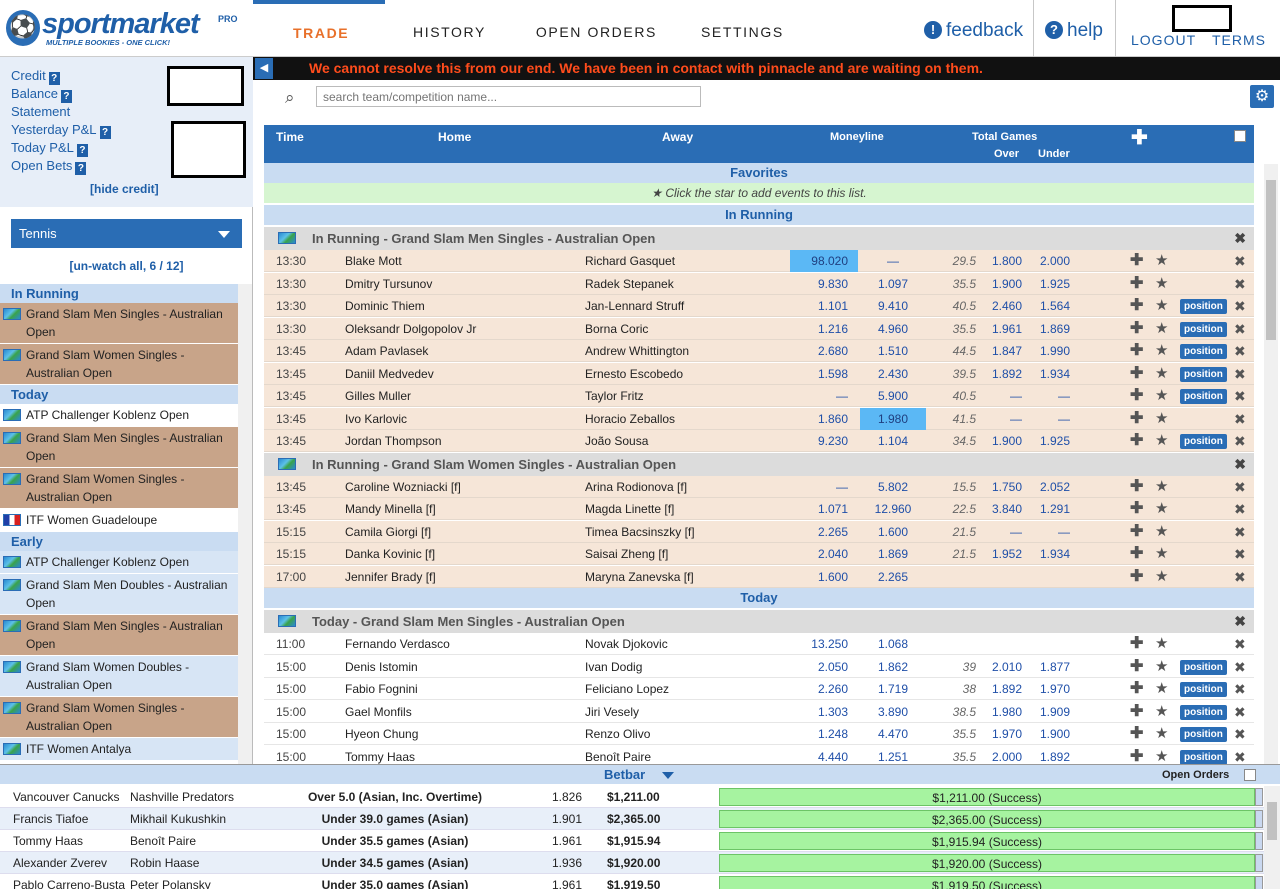  What do you see at coordinates (893, 554) in the screenshot?
I see `moneyline-away-odds: 1.869` at bounding box center [893, 554].